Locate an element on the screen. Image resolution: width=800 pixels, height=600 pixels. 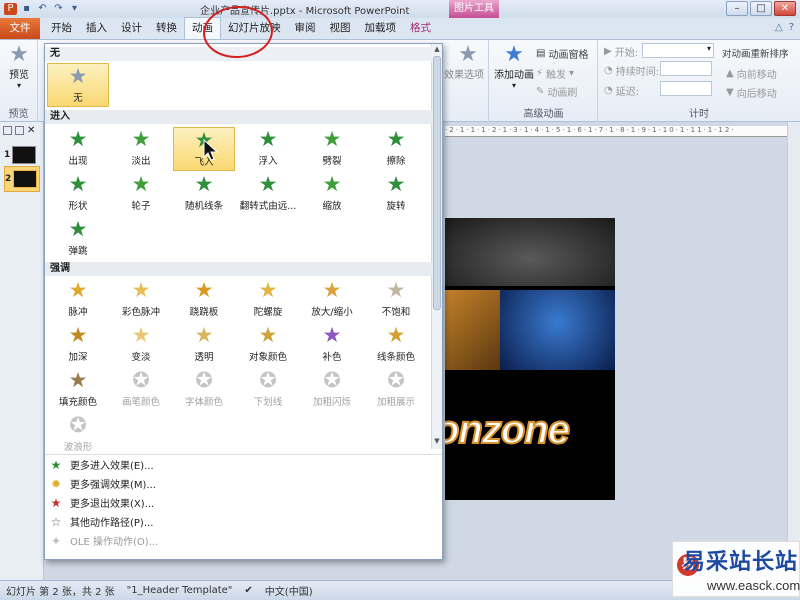
effect-entrance-12: ★ 弹跳 is located at coordinates (78, 239).